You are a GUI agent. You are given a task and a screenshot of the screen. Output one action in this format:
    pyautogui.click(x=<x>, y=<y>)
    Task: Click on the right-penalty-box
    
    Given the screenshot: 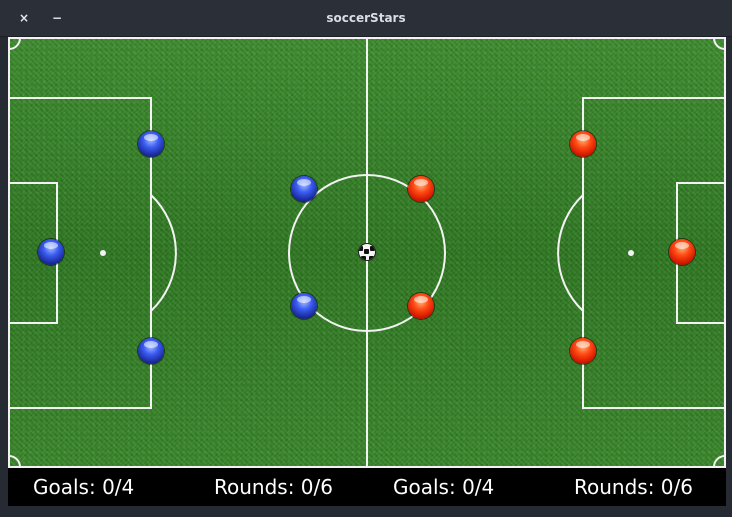 What is the action you would take?
    pyautogui.click(x=654, y=253)
    